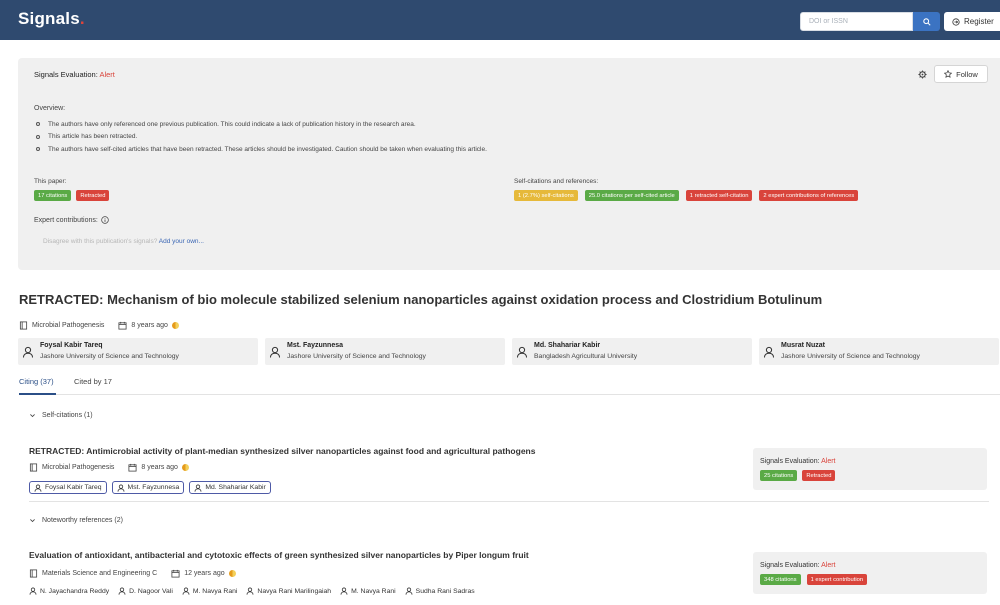 The image size is (1000, 605). I want to click on author-name: Musrat Nuzat, so click(803, 345).